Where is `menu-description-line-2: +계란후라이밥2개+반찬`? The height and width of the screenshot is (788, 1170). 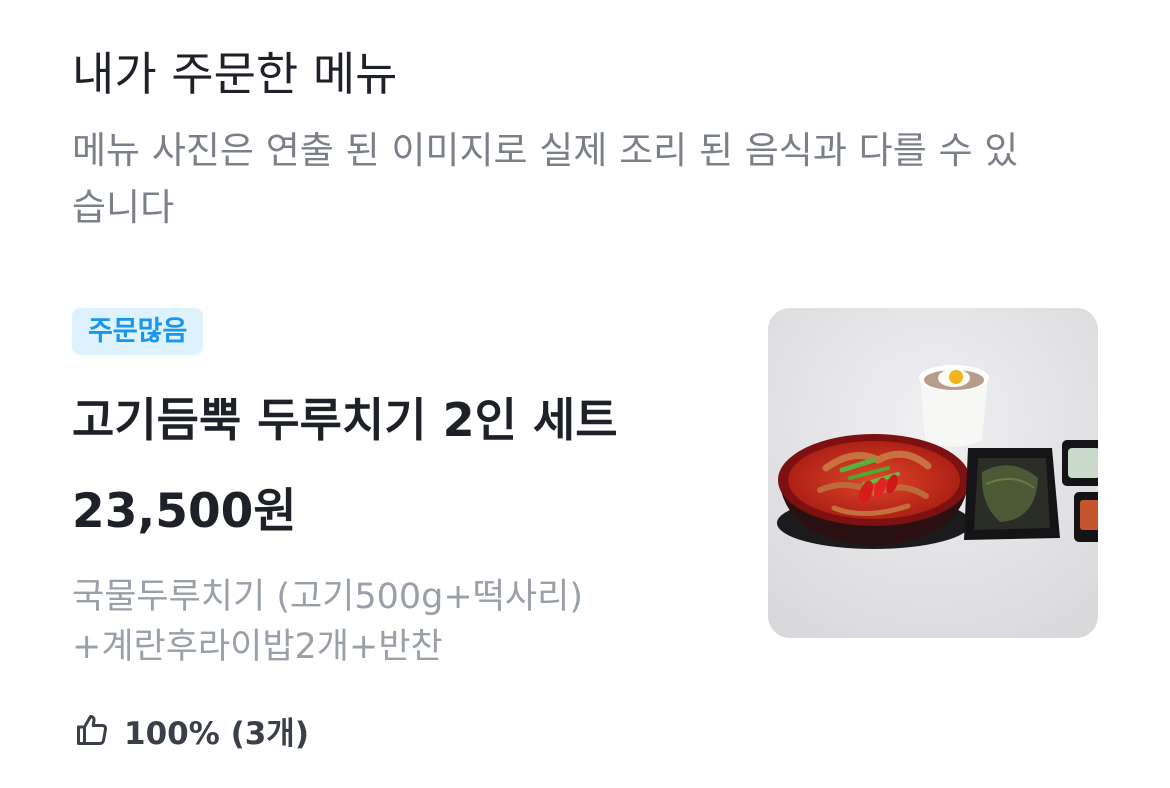 menu-description-line-2: +계란후라이밥2개+반찬 is located at coordinates (257, 647).